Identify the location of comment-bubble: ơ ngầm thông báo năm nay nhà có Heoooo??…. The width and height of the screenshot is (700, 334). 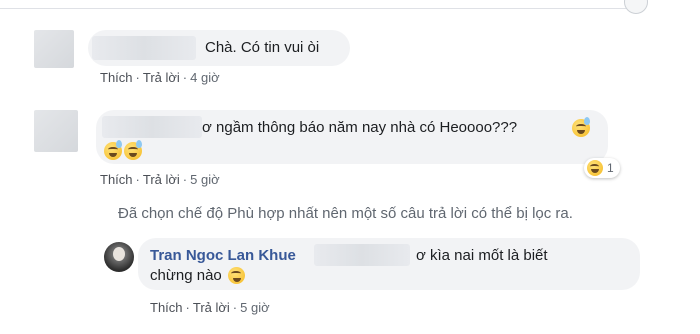
(352, 137).